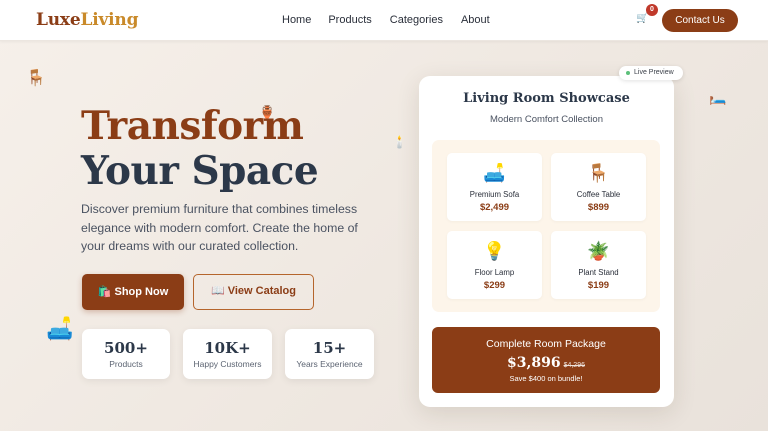 This screenshot has height=431, width=768. What do you see at coordinates (494, 207) in the screenshot?
I see `product-price: $2,499` at bounding box center [494, 207].